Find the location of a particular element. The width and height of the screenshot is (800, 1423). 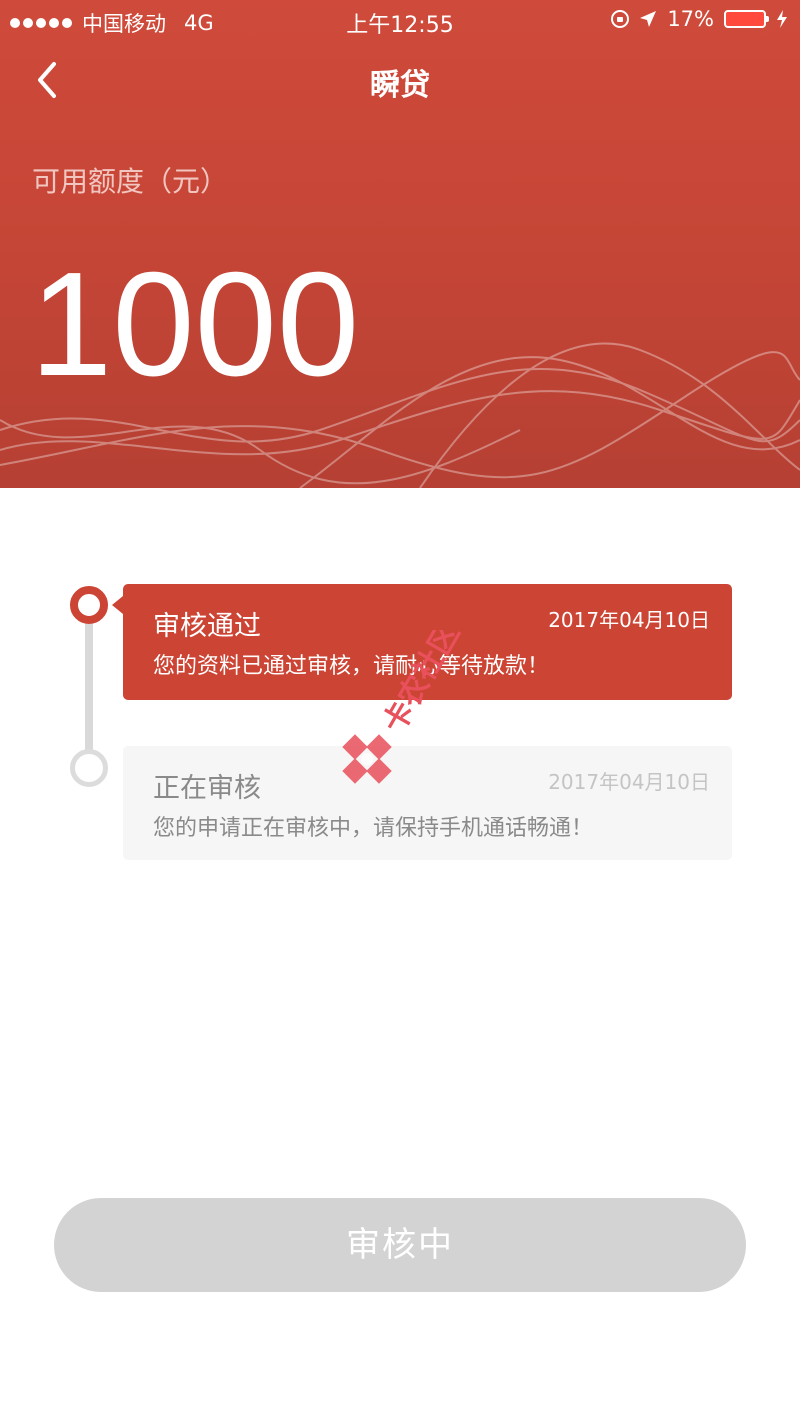

watermark-text: 卡农社区 is located at coordinates (422, 684).